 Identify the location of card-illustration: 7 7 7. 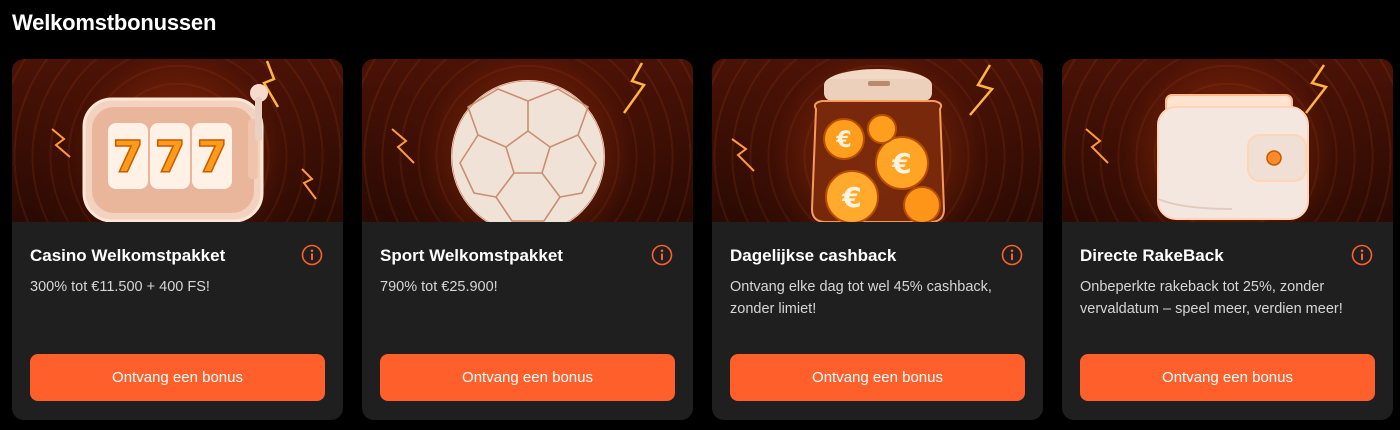
(177, 140).